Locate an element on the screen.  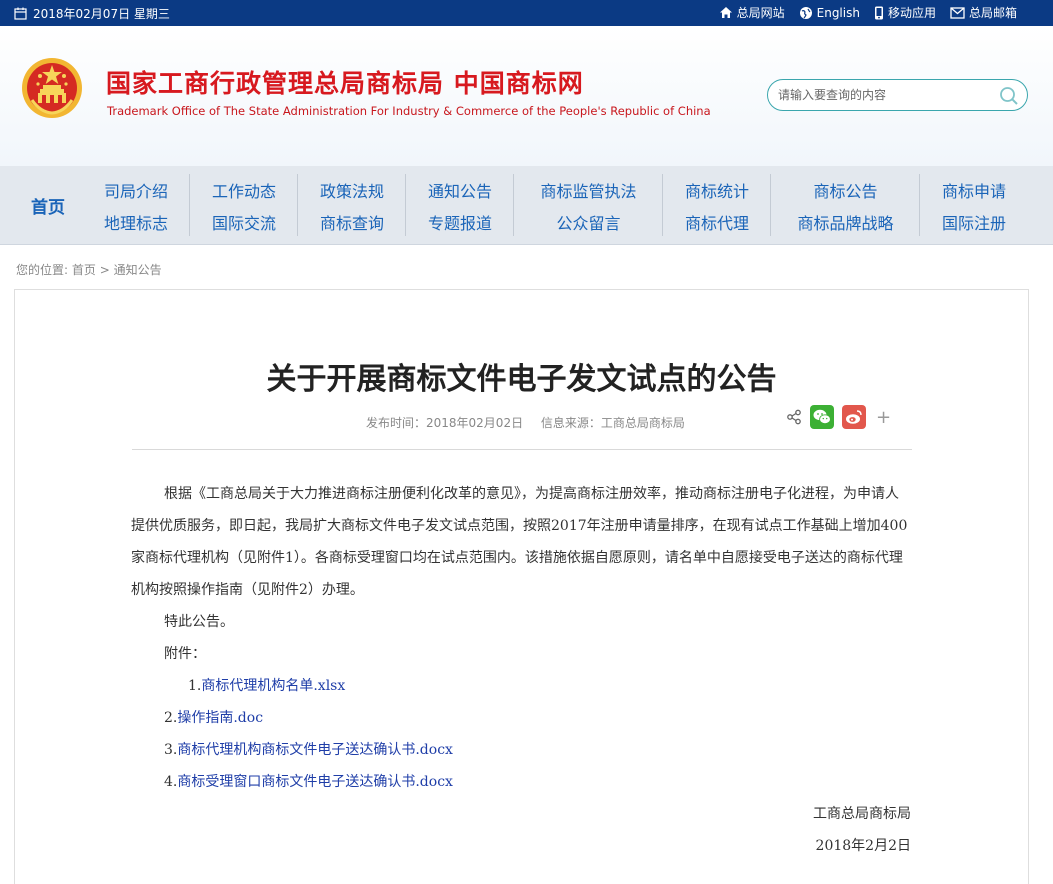
attachment-item: 4.商标受理窗口商标文件电子送达确认书.docx is located at coordinates (521, 782).